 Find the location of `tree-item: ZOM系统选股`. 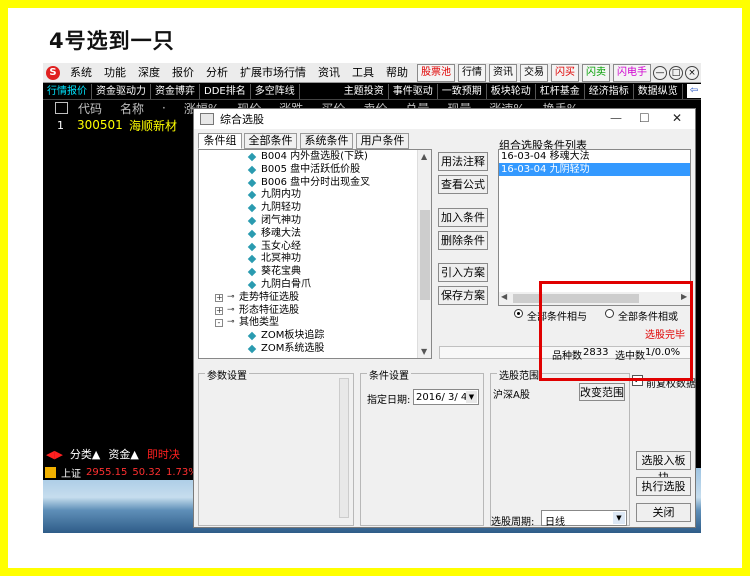

tree-item: ZOM系统选股 is located at coordinates (315, 348).